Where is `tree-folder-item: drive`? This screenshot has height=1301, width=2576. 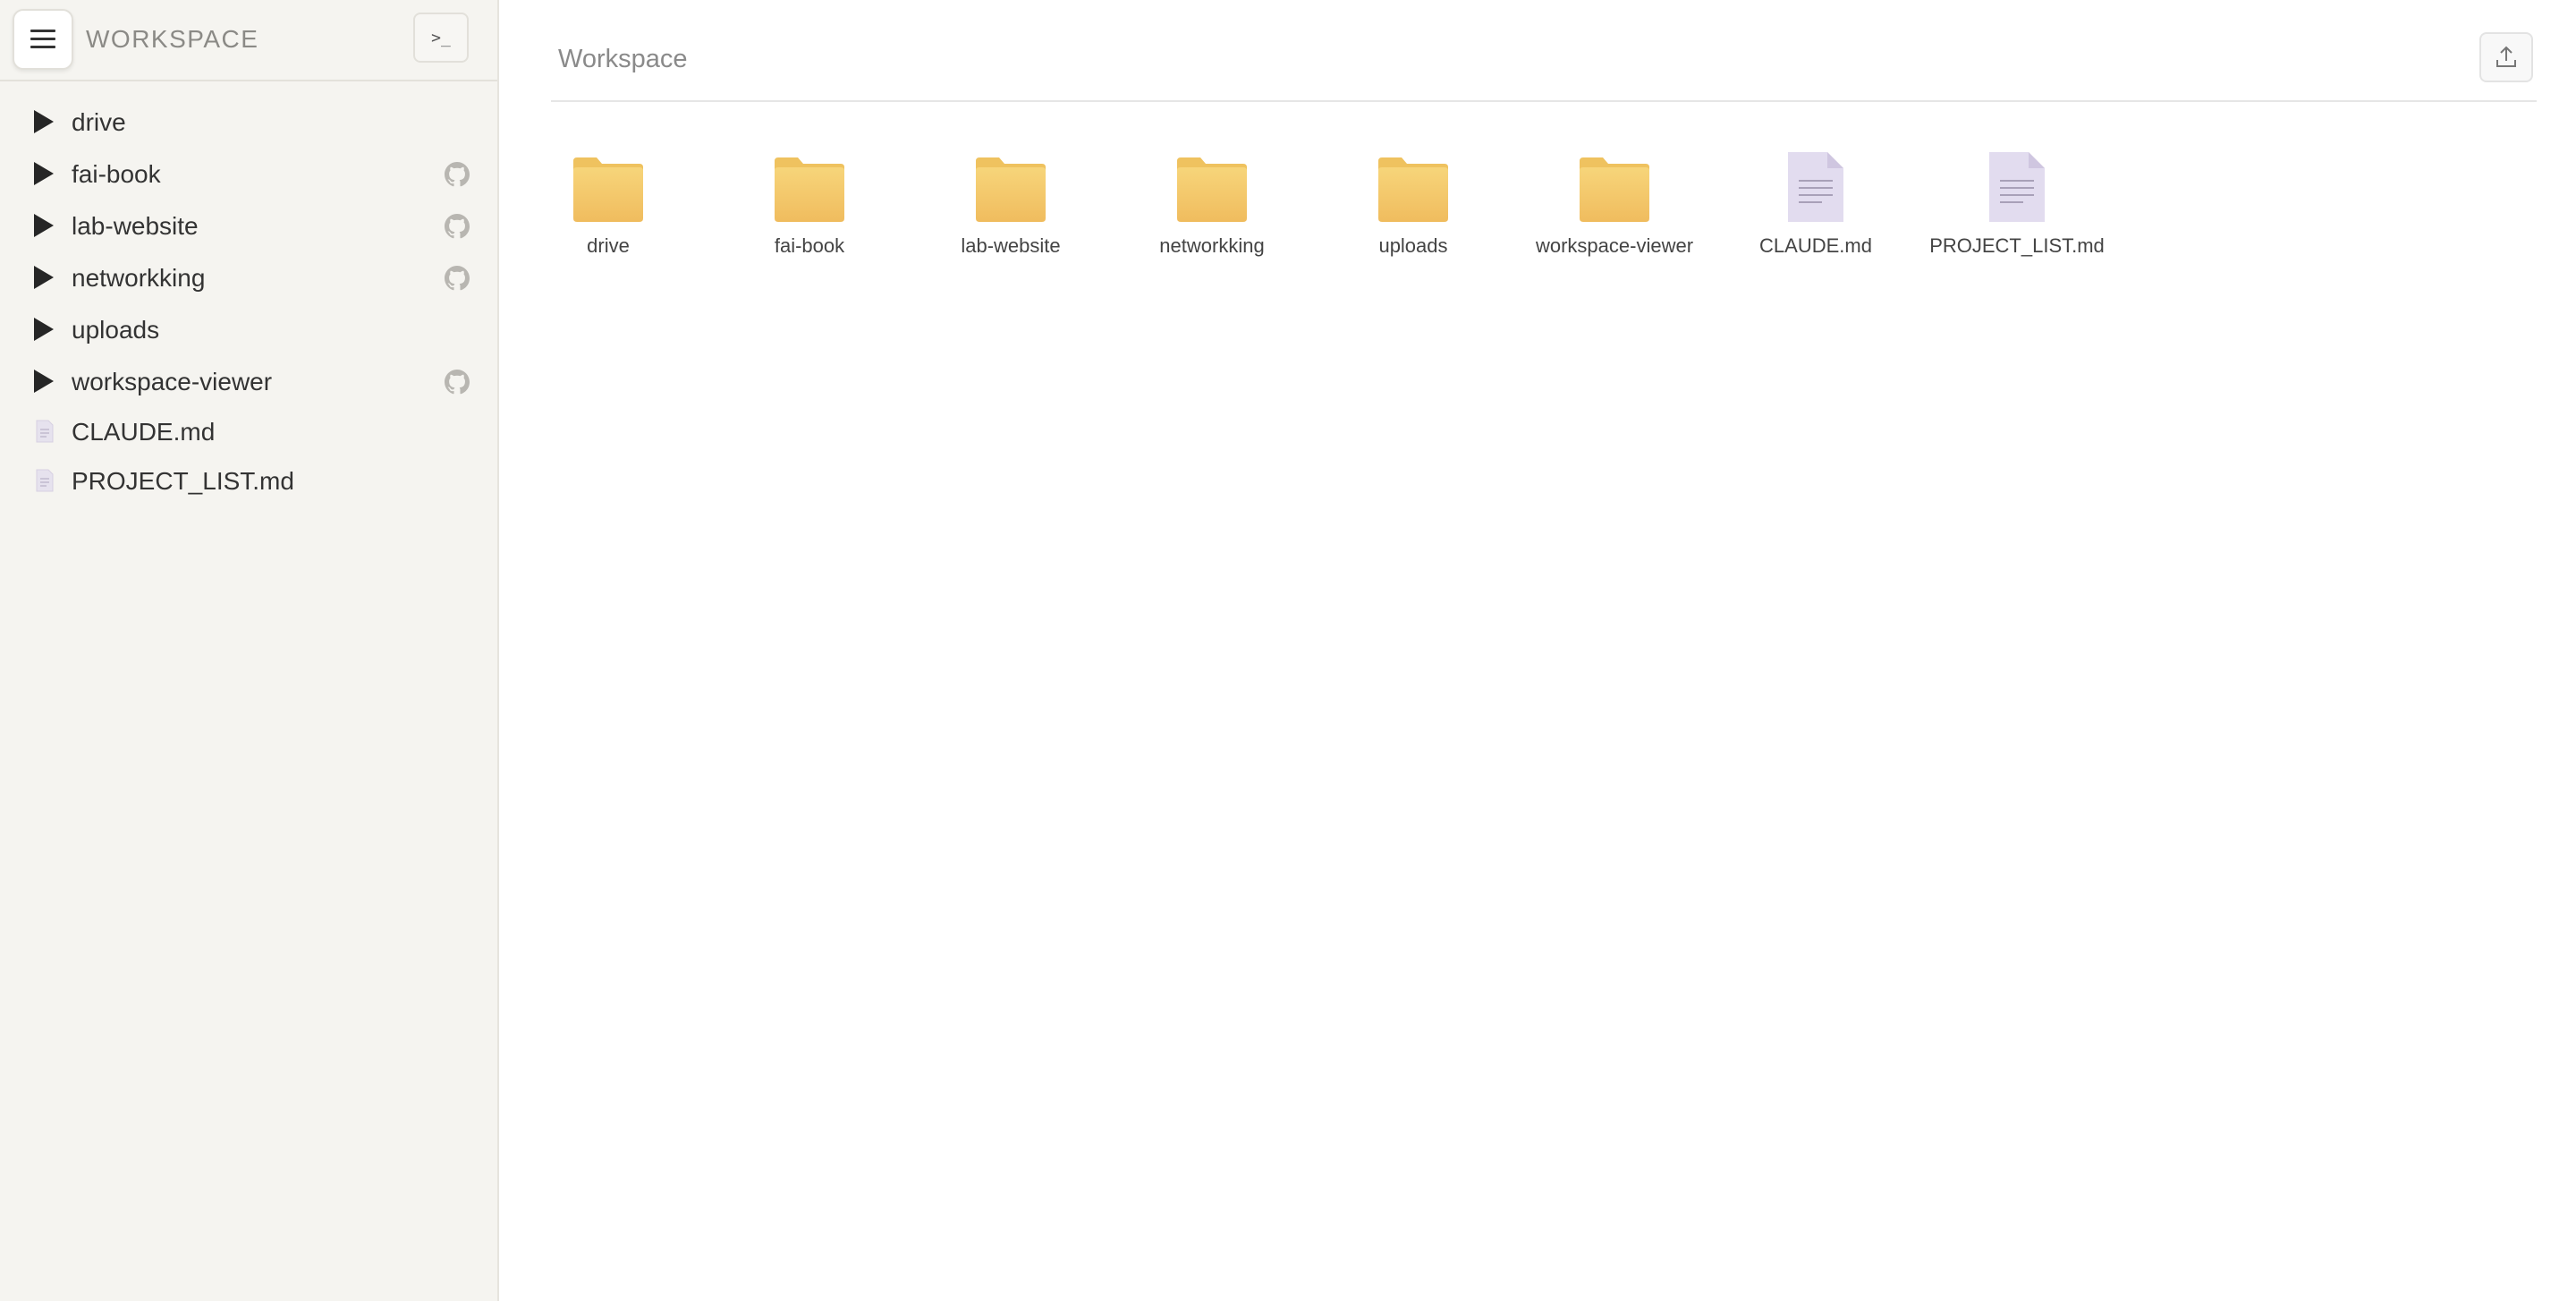 tree-folder-item: drive is located at coordinates (248, 121).